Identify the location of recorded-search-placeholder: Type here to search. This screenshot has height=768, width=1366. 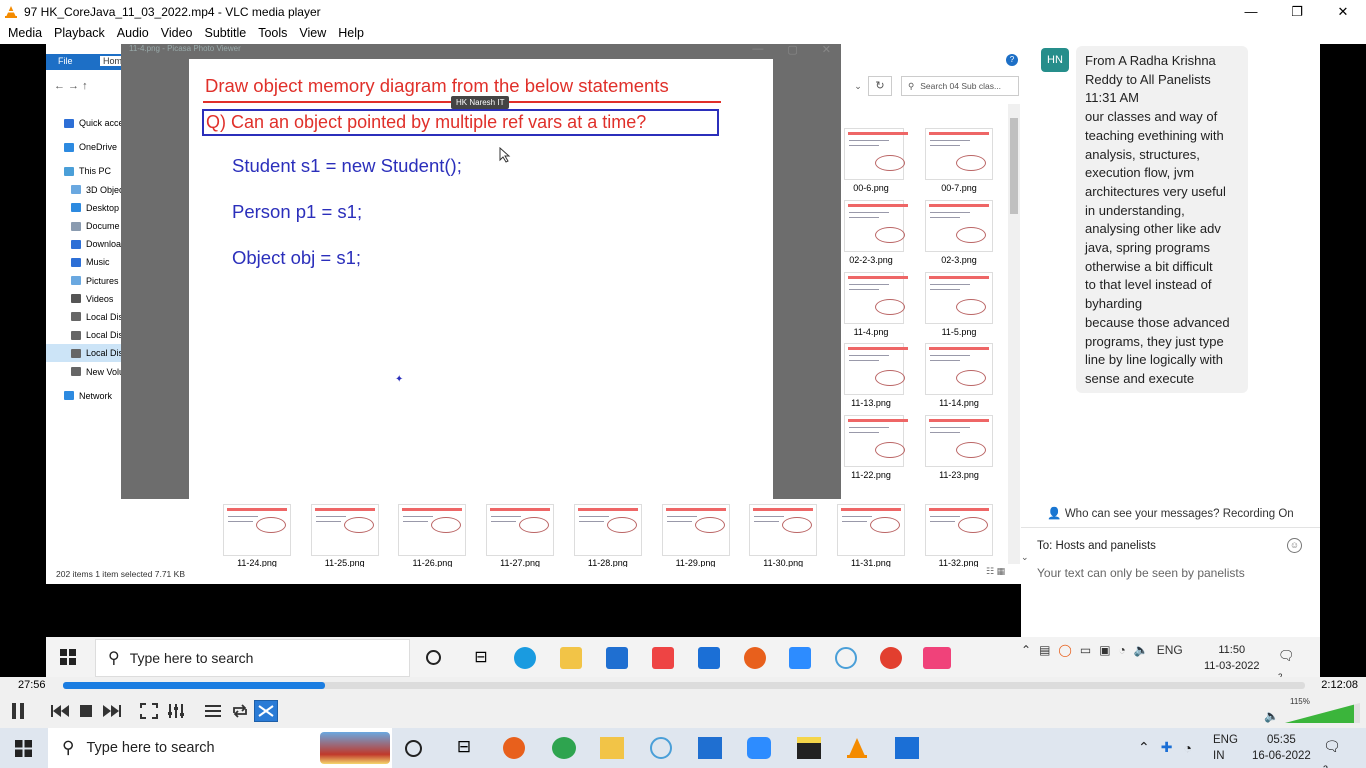
(191, 658).